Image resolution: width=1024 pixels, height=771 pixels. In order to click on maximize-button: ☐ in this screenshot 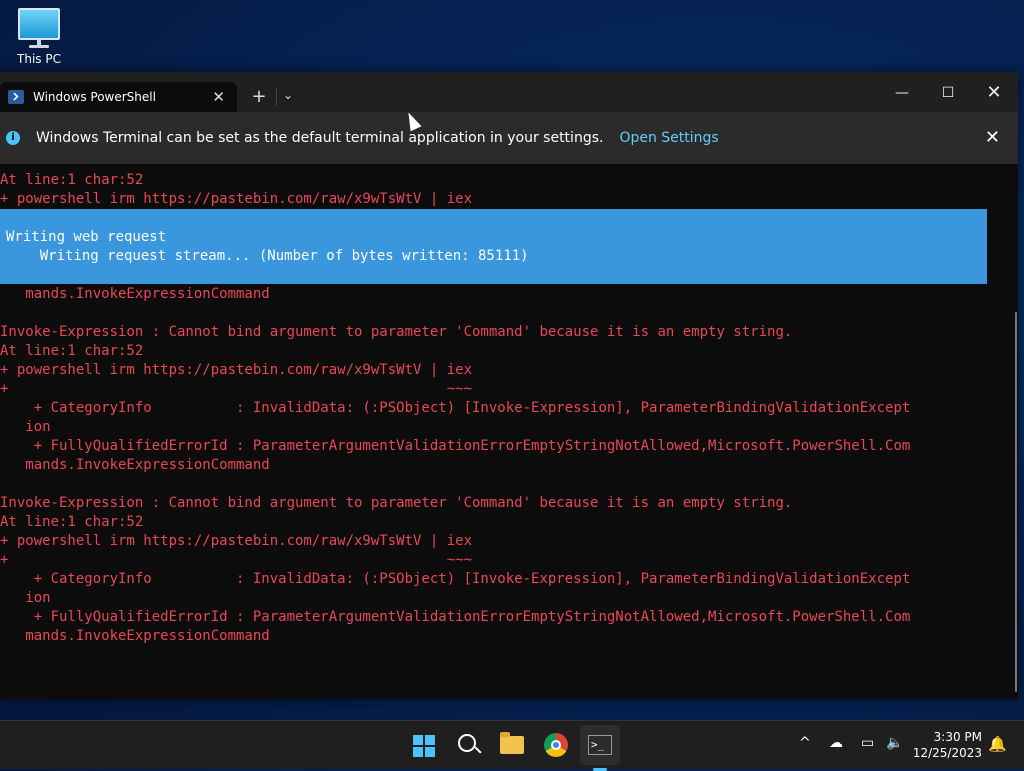, I will do `click(948, 93)`.